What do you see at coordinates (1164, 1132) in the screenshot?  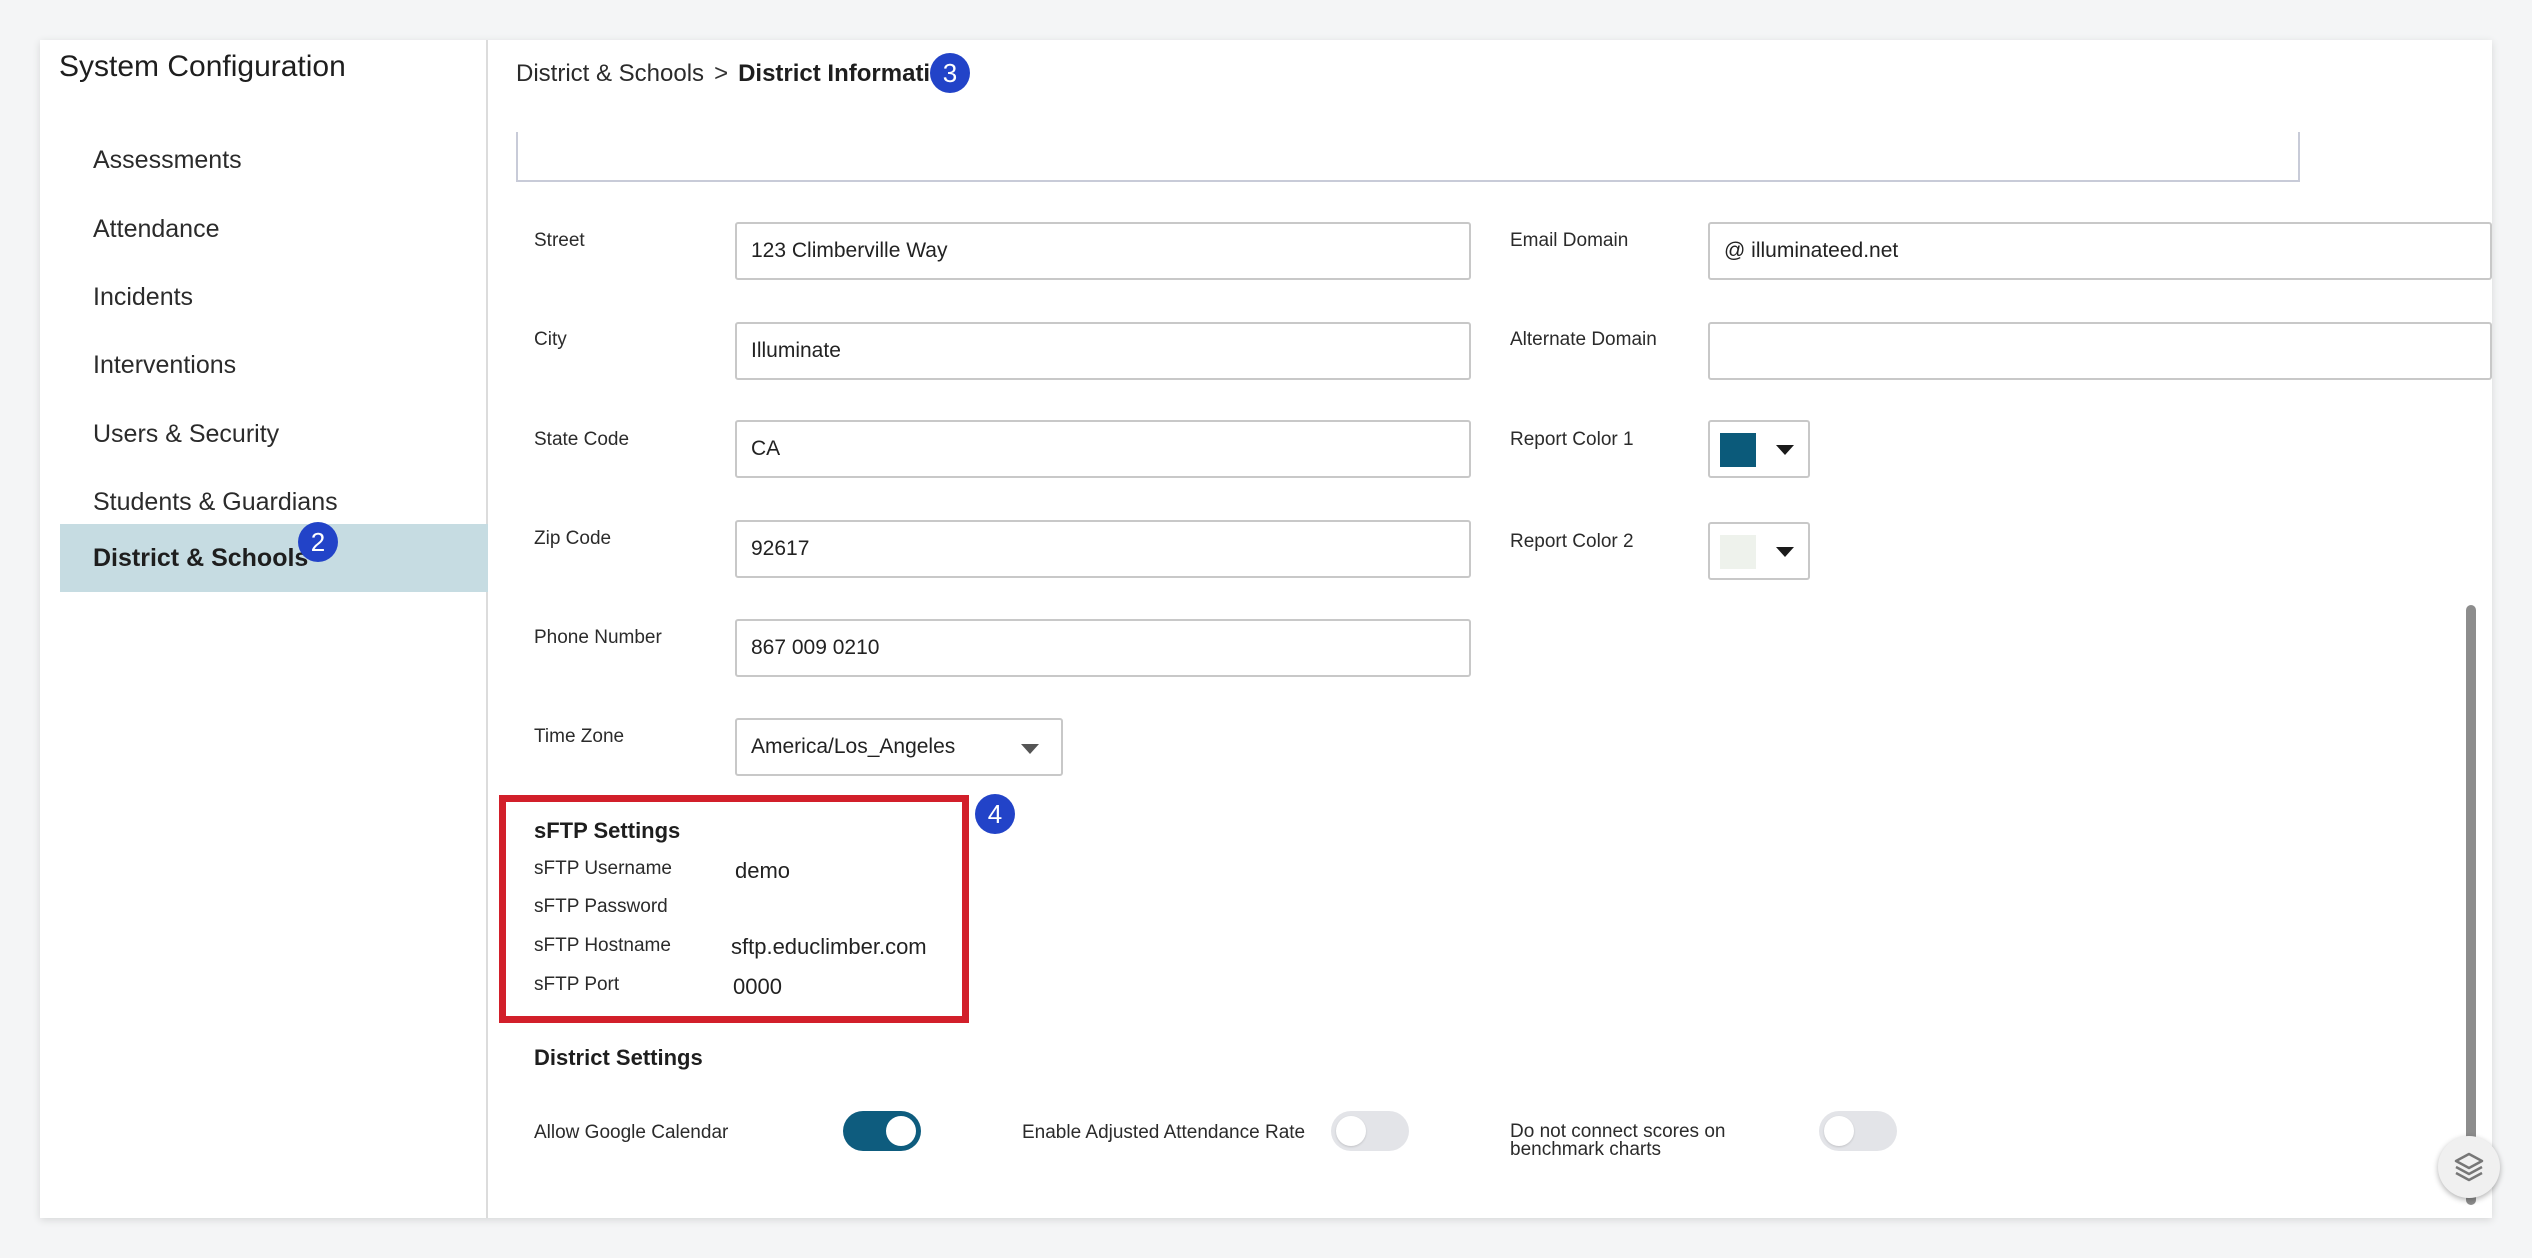 I see `adjusted-attendance-label: Enable Adjusted Attendance Rate` at bounding box center [1164, 1132].